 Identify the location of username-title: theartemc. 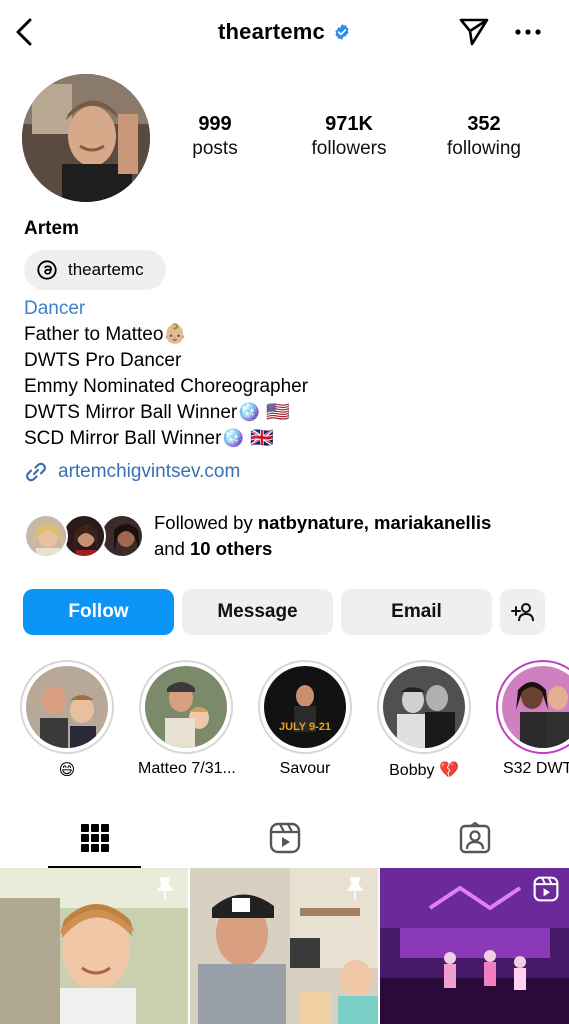
(271, 31).